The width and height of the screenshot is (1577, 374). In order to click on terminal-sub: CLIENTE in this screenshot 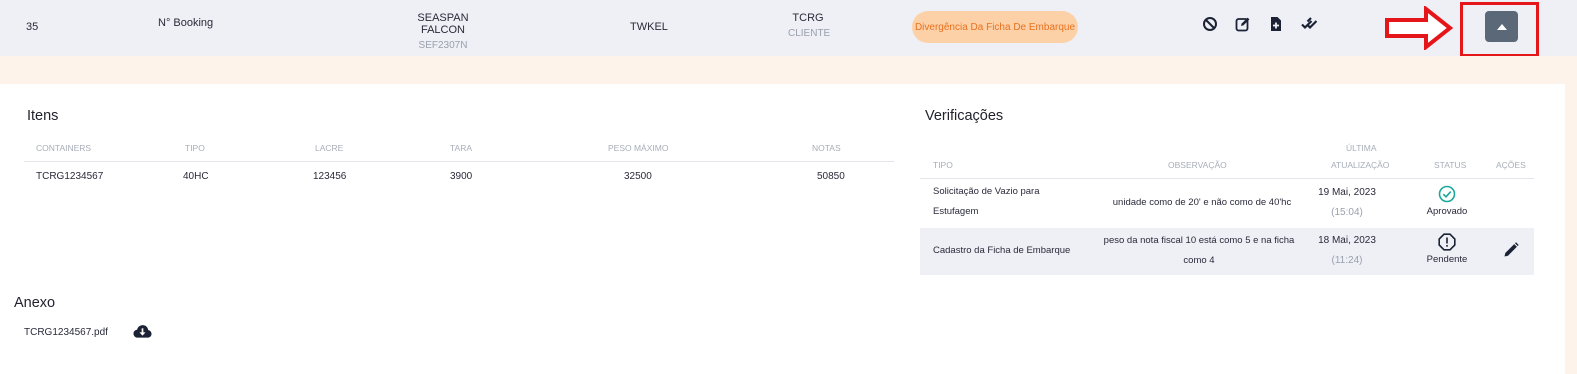, I will do `click(809, 33)`.